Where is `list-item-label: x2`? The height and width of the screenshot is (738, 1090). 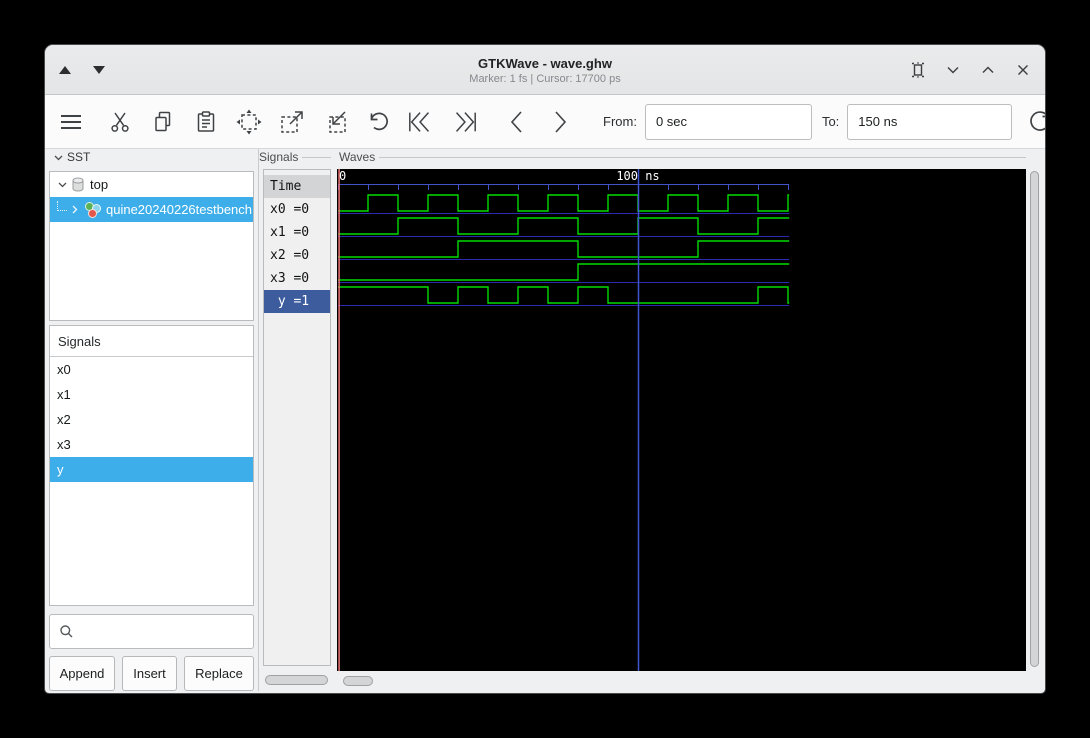 list-item-label: x2 is located at coordinates (64, 419).